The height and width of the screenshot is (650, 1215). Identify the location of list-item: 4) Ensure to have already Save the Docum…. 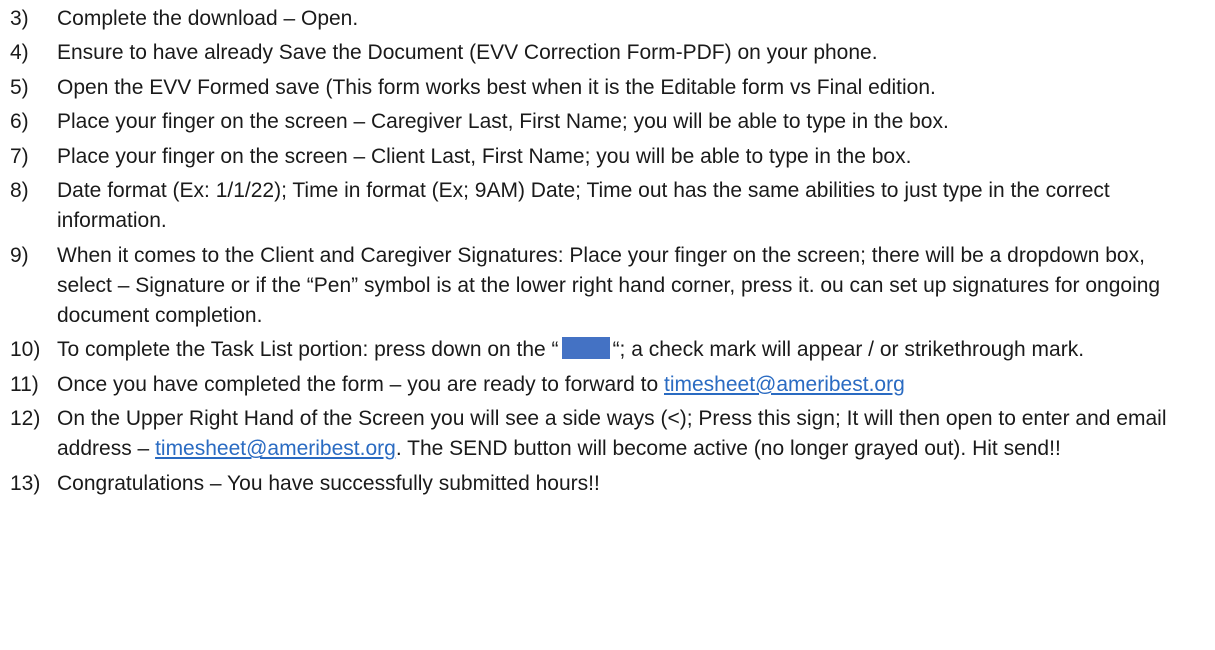
(607, 53).